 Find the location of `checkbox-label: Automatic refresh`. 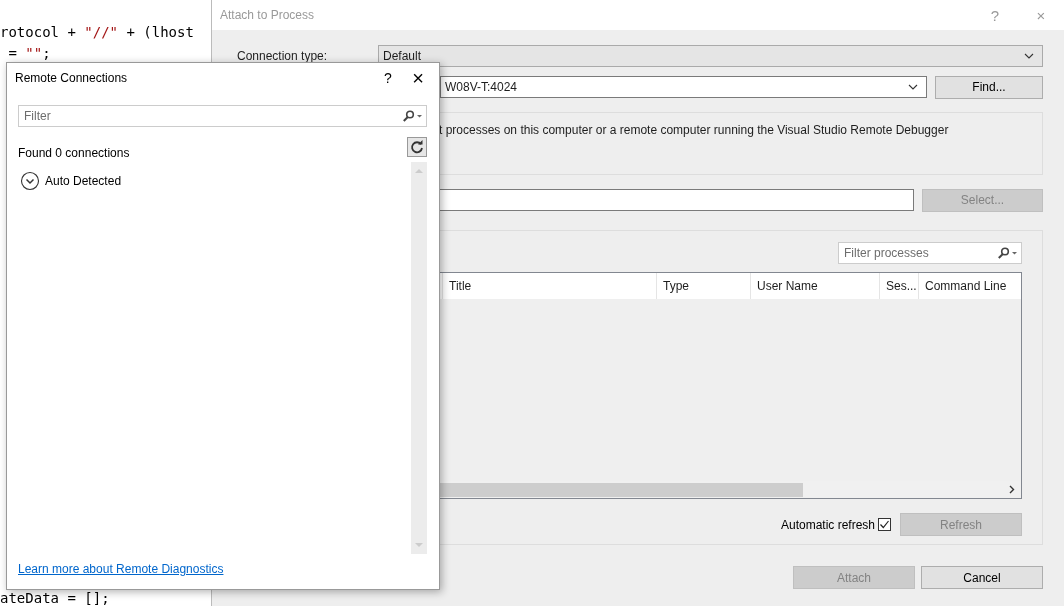

checkbox-label: Automatic refresh is located at coordinates (827, 524).